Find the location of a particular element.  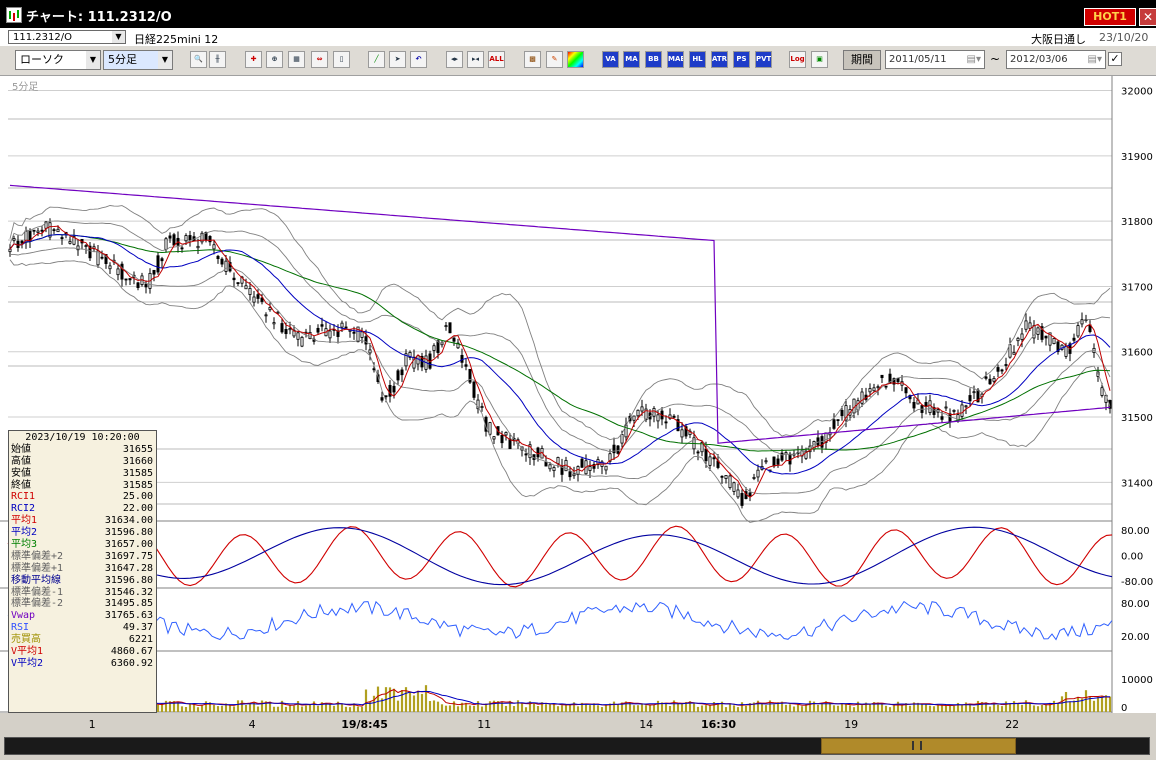

price-axis-area is located at coordinates (1134, 394).